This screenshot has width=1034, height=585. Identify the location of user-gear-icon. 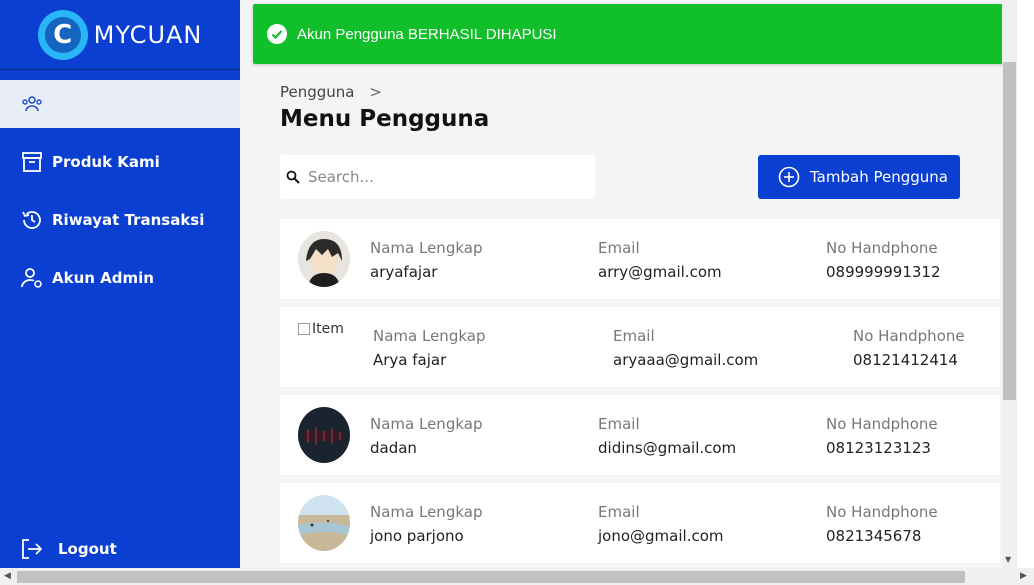
(31, 278).